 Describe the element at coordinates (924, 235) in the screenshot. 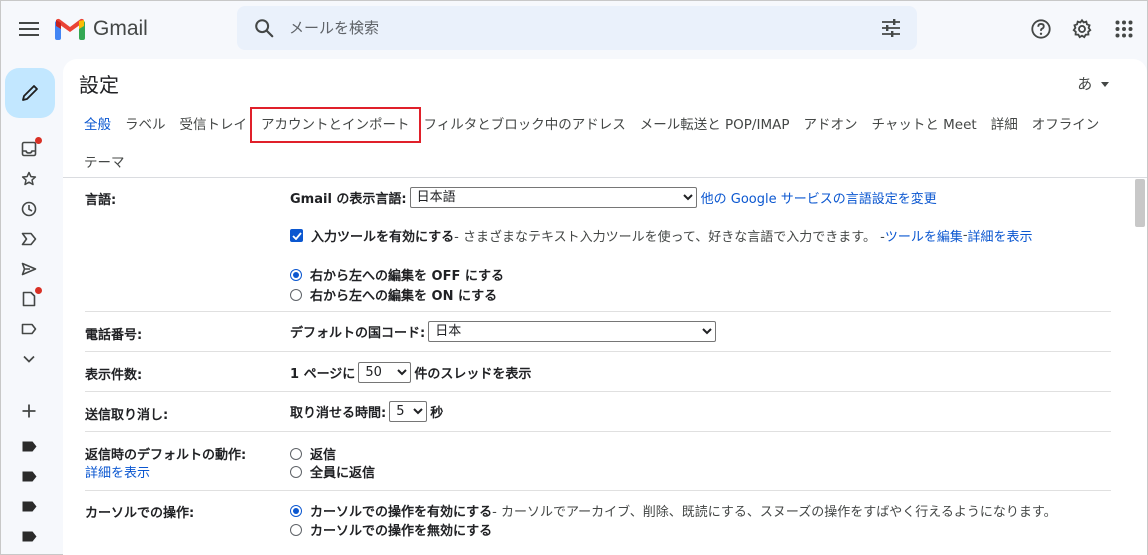

I see `edit-tools-link: ツールを編集` at that location.